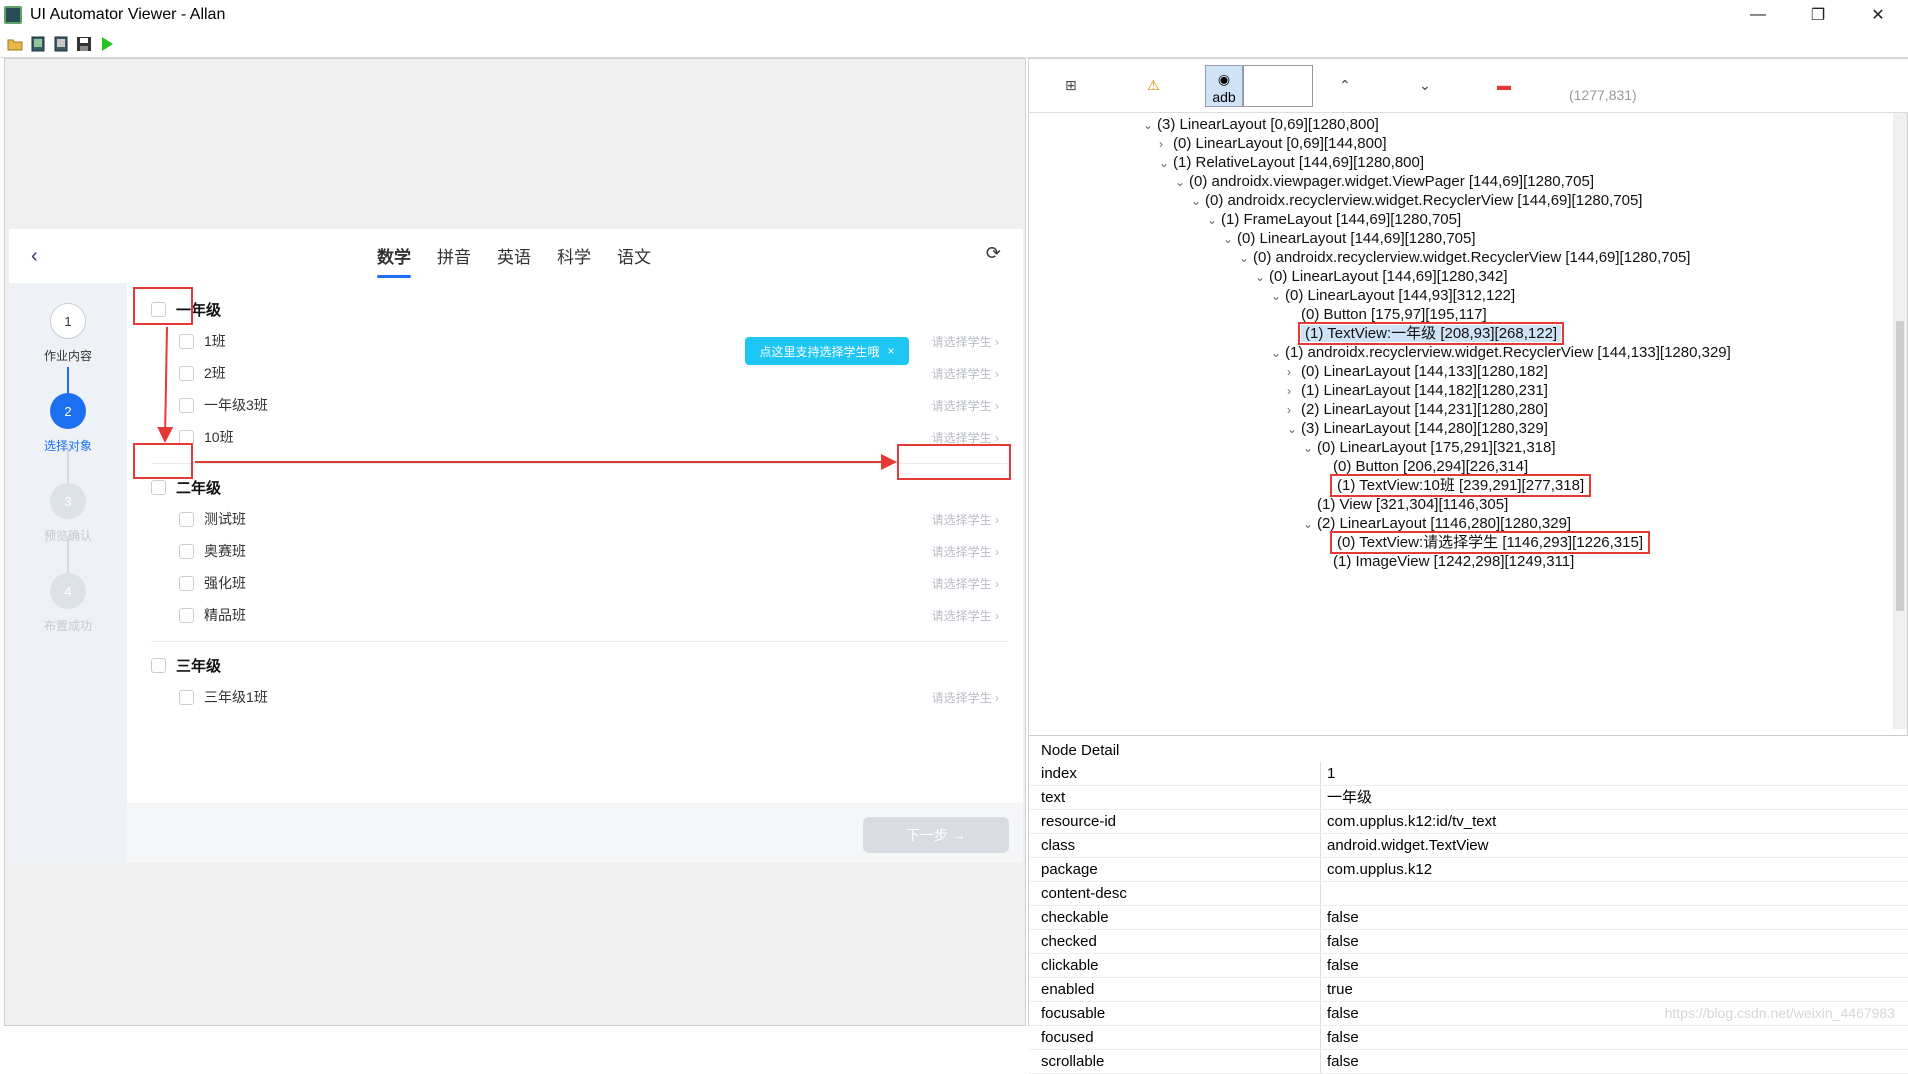  What do you see at coordinates (1224, 86) in the screenshot?
I see `adb-toggle: ◉ adb` at bounding box center [1224, 86].